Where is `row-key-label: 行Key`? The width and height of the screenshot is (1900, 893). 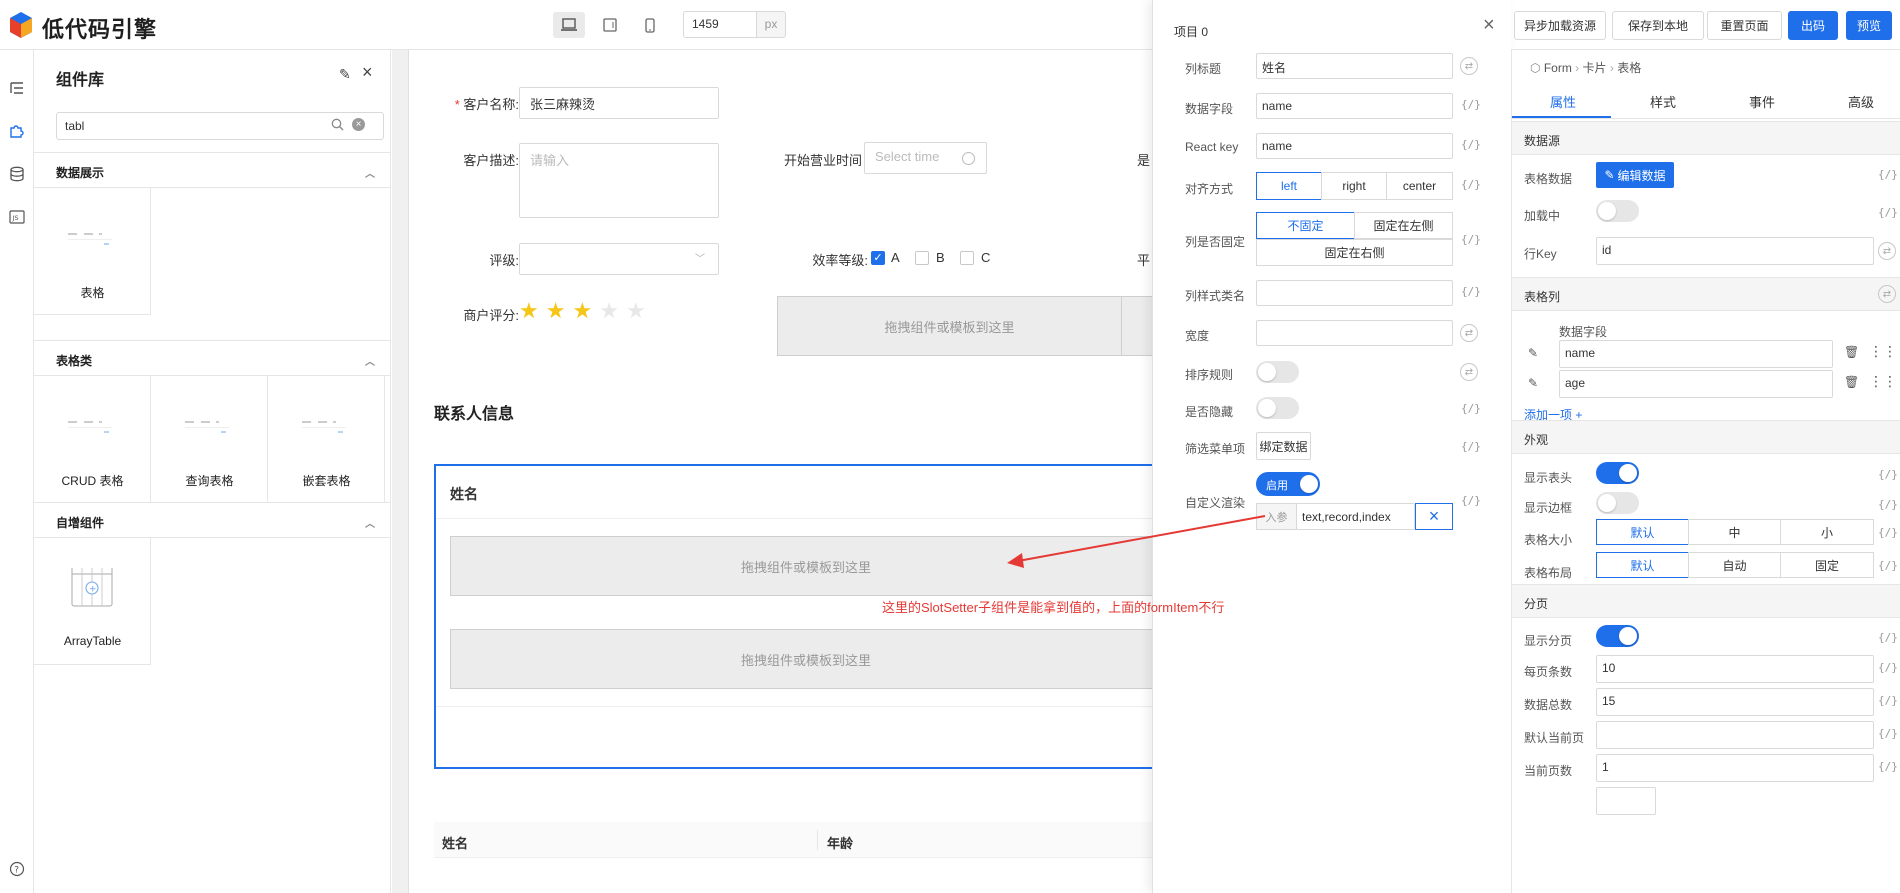
row-key-label: 行Key is located at coordinates (1540, 254).